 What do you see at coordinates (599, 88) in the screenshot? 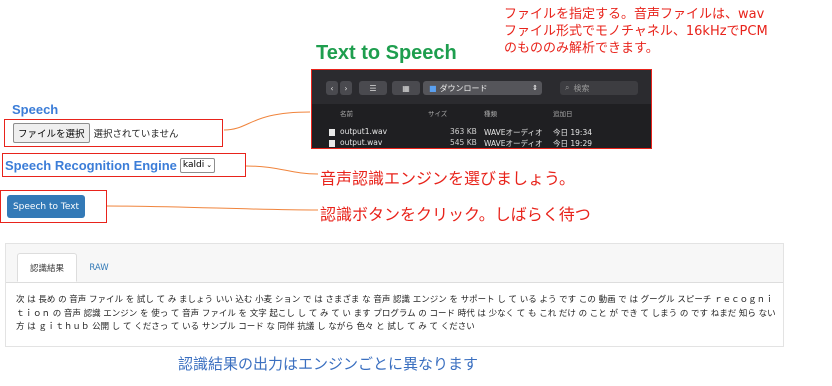
I see `search-input: ⌕ 検索` at bounding box center [599, 88].